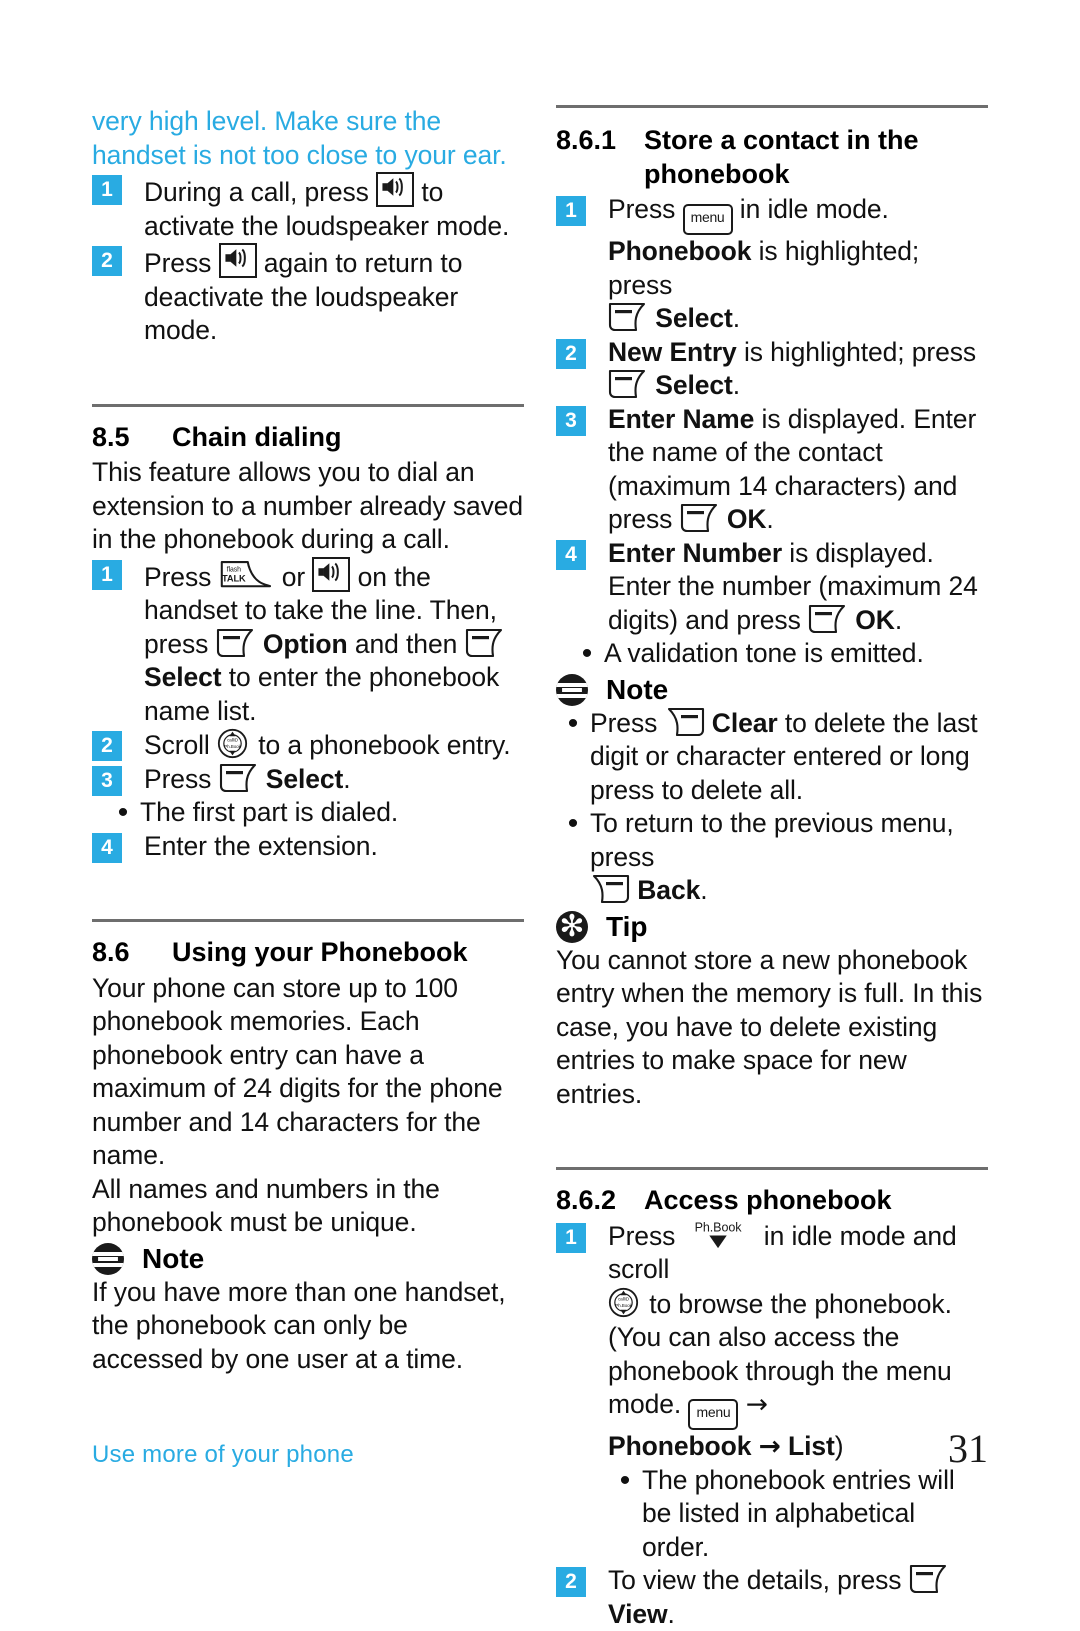 This screenshot has width=1080, height=1631. Describe the element at coordinates (293, 576) in the screenshot. I see `step-text-part: or` at that location.